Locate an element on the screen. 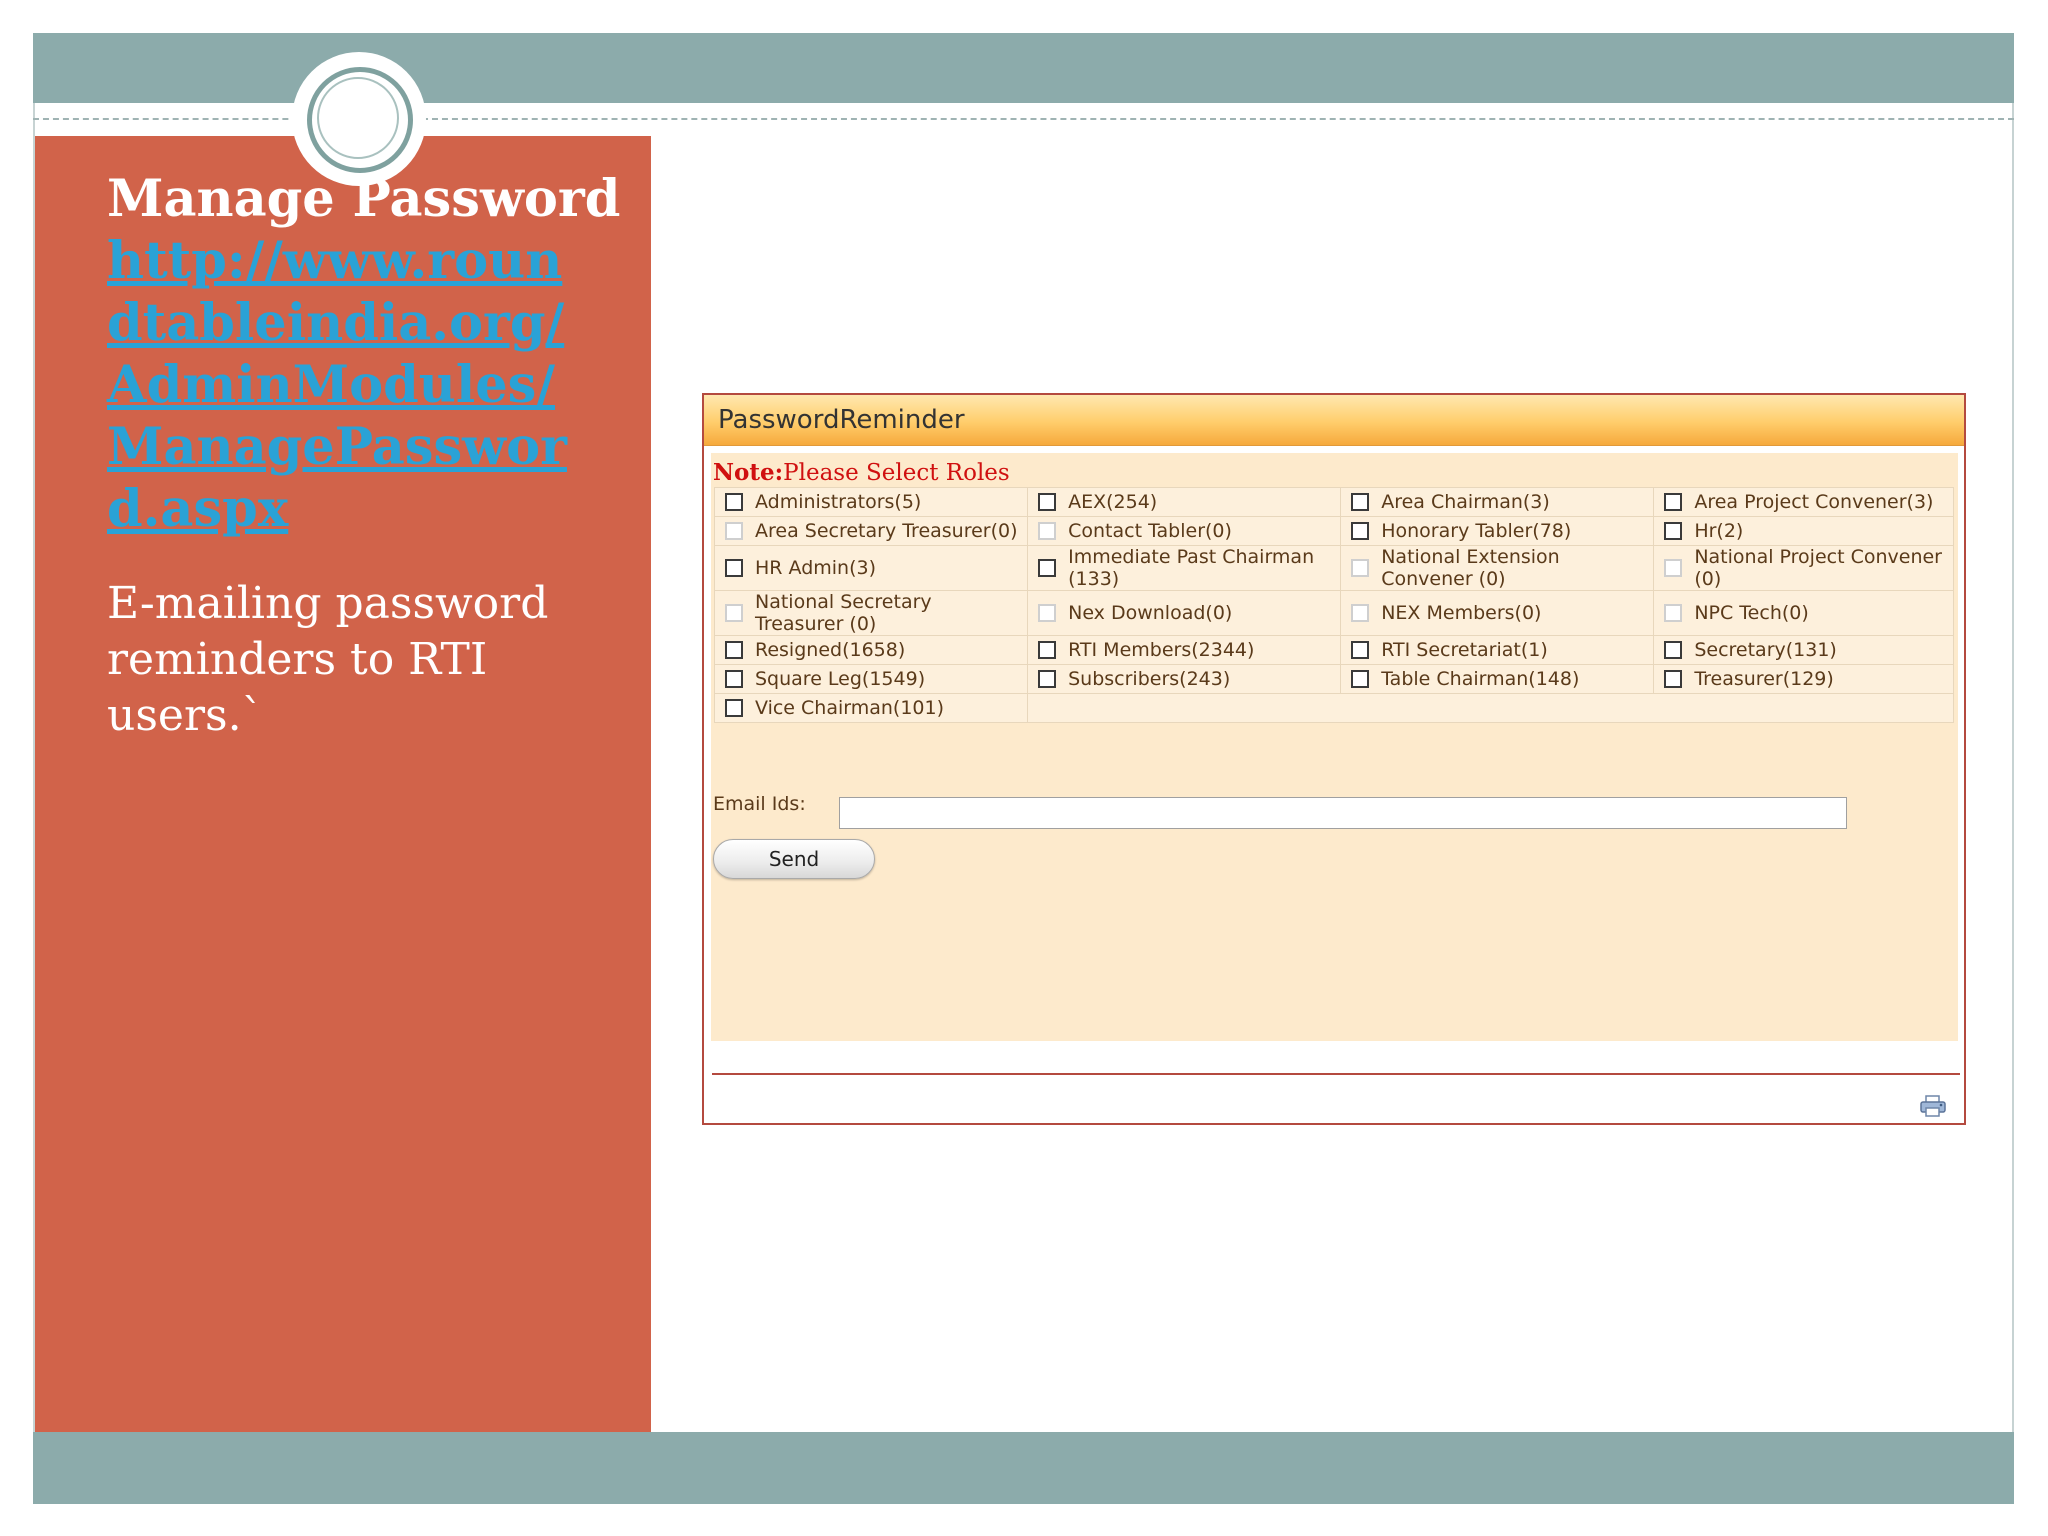  role-cell: Honorary Tabler(78) is located at coordinates (1497, 531).